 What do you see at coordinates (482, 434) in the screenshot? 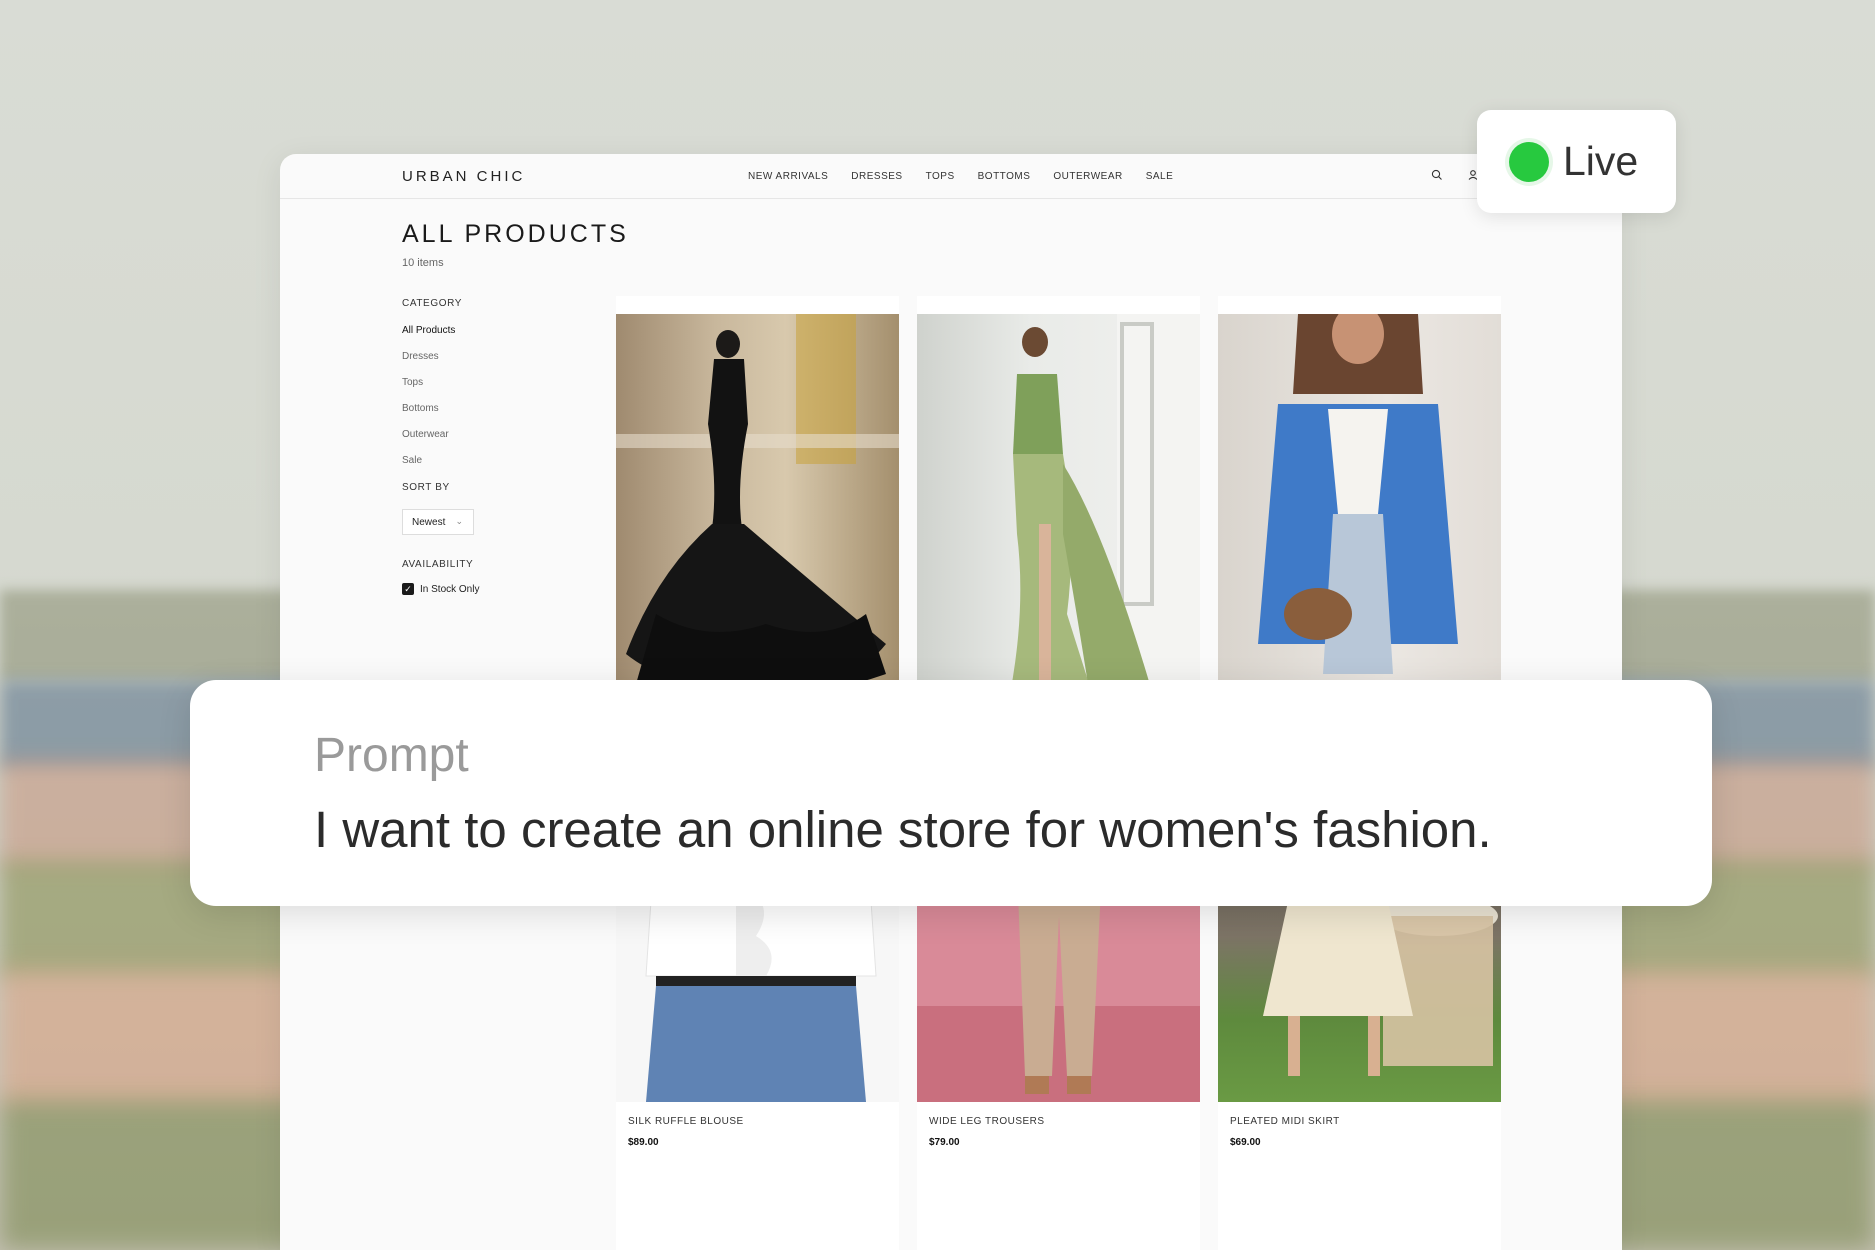
I see `category-outerwear: Outerwear` at bounding box center [482, 434].